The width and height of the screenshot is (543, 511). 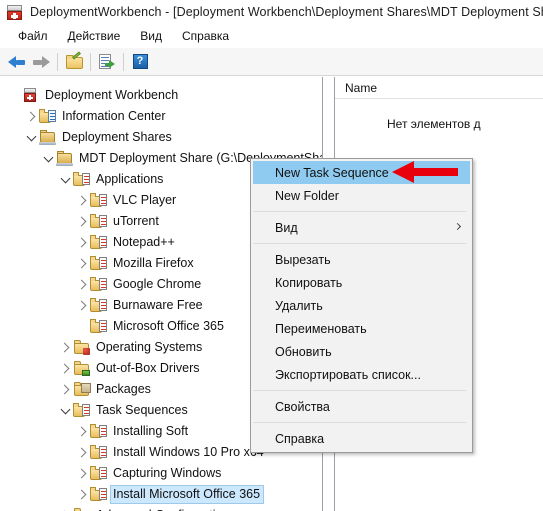 I want to click on back-button, so click(x=17, y=62).